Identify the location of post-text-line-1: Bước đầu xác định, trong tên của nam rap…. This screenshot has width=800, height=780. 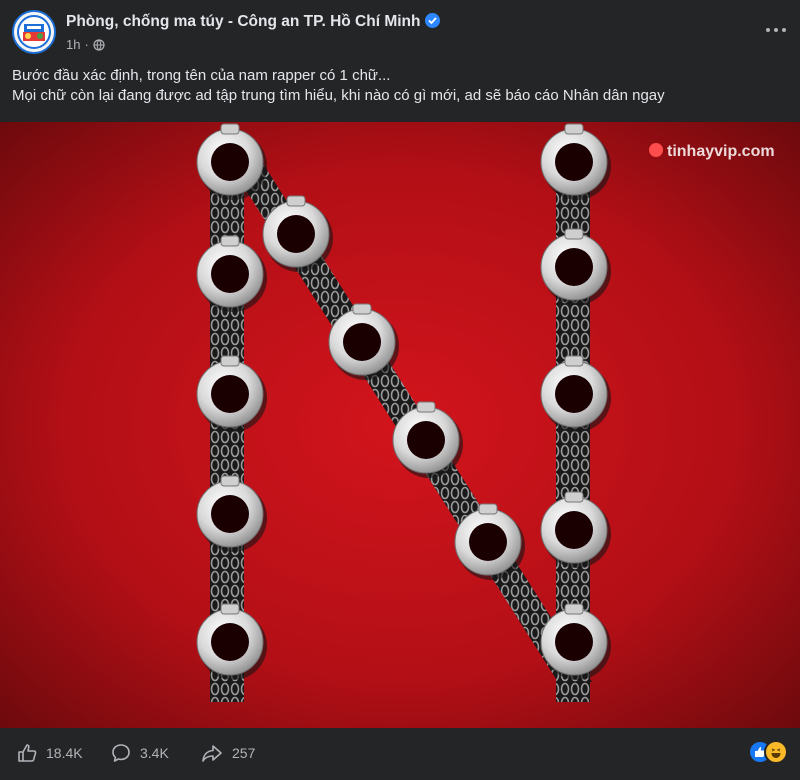
(201, 75).